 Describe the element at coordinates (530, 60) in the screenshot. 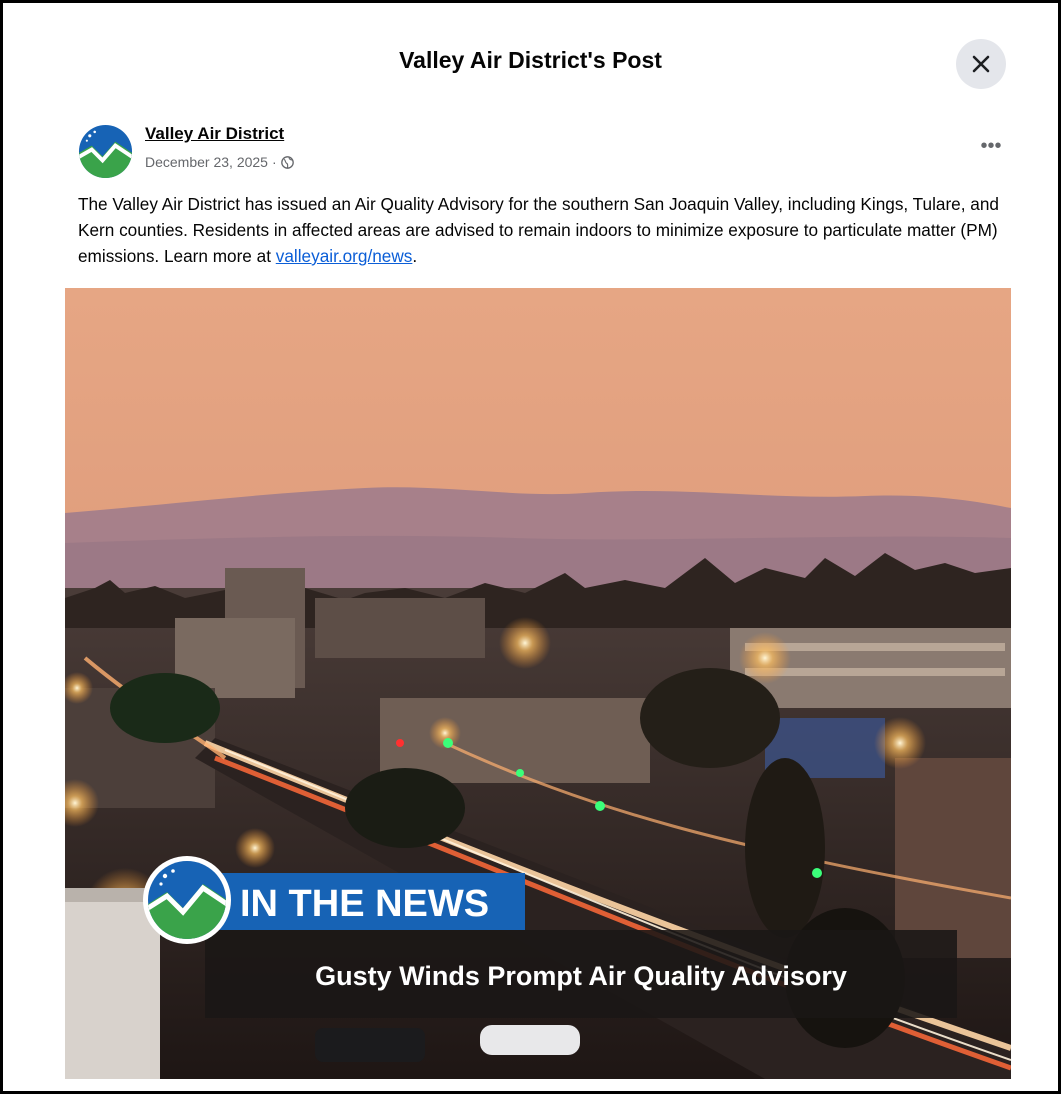

I see `dialog-title: Valley Air District's Post` at that location.